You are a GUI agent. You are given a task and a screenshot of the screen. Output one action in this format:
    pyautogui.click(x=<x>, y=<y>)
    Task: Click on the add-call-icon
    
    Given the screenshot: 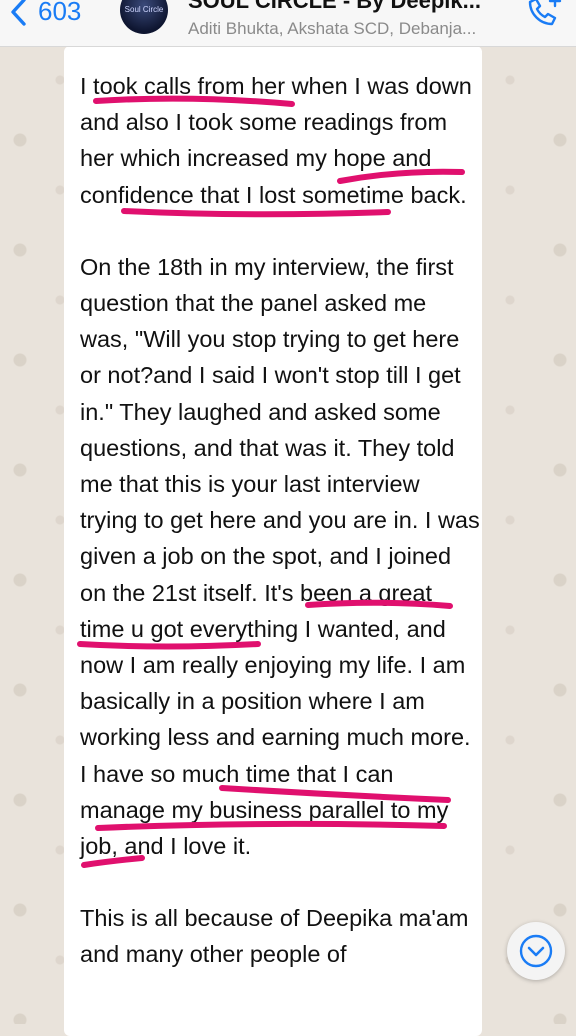 What is the action you would take?
    pyautogui.click(x=544, y=15)
    